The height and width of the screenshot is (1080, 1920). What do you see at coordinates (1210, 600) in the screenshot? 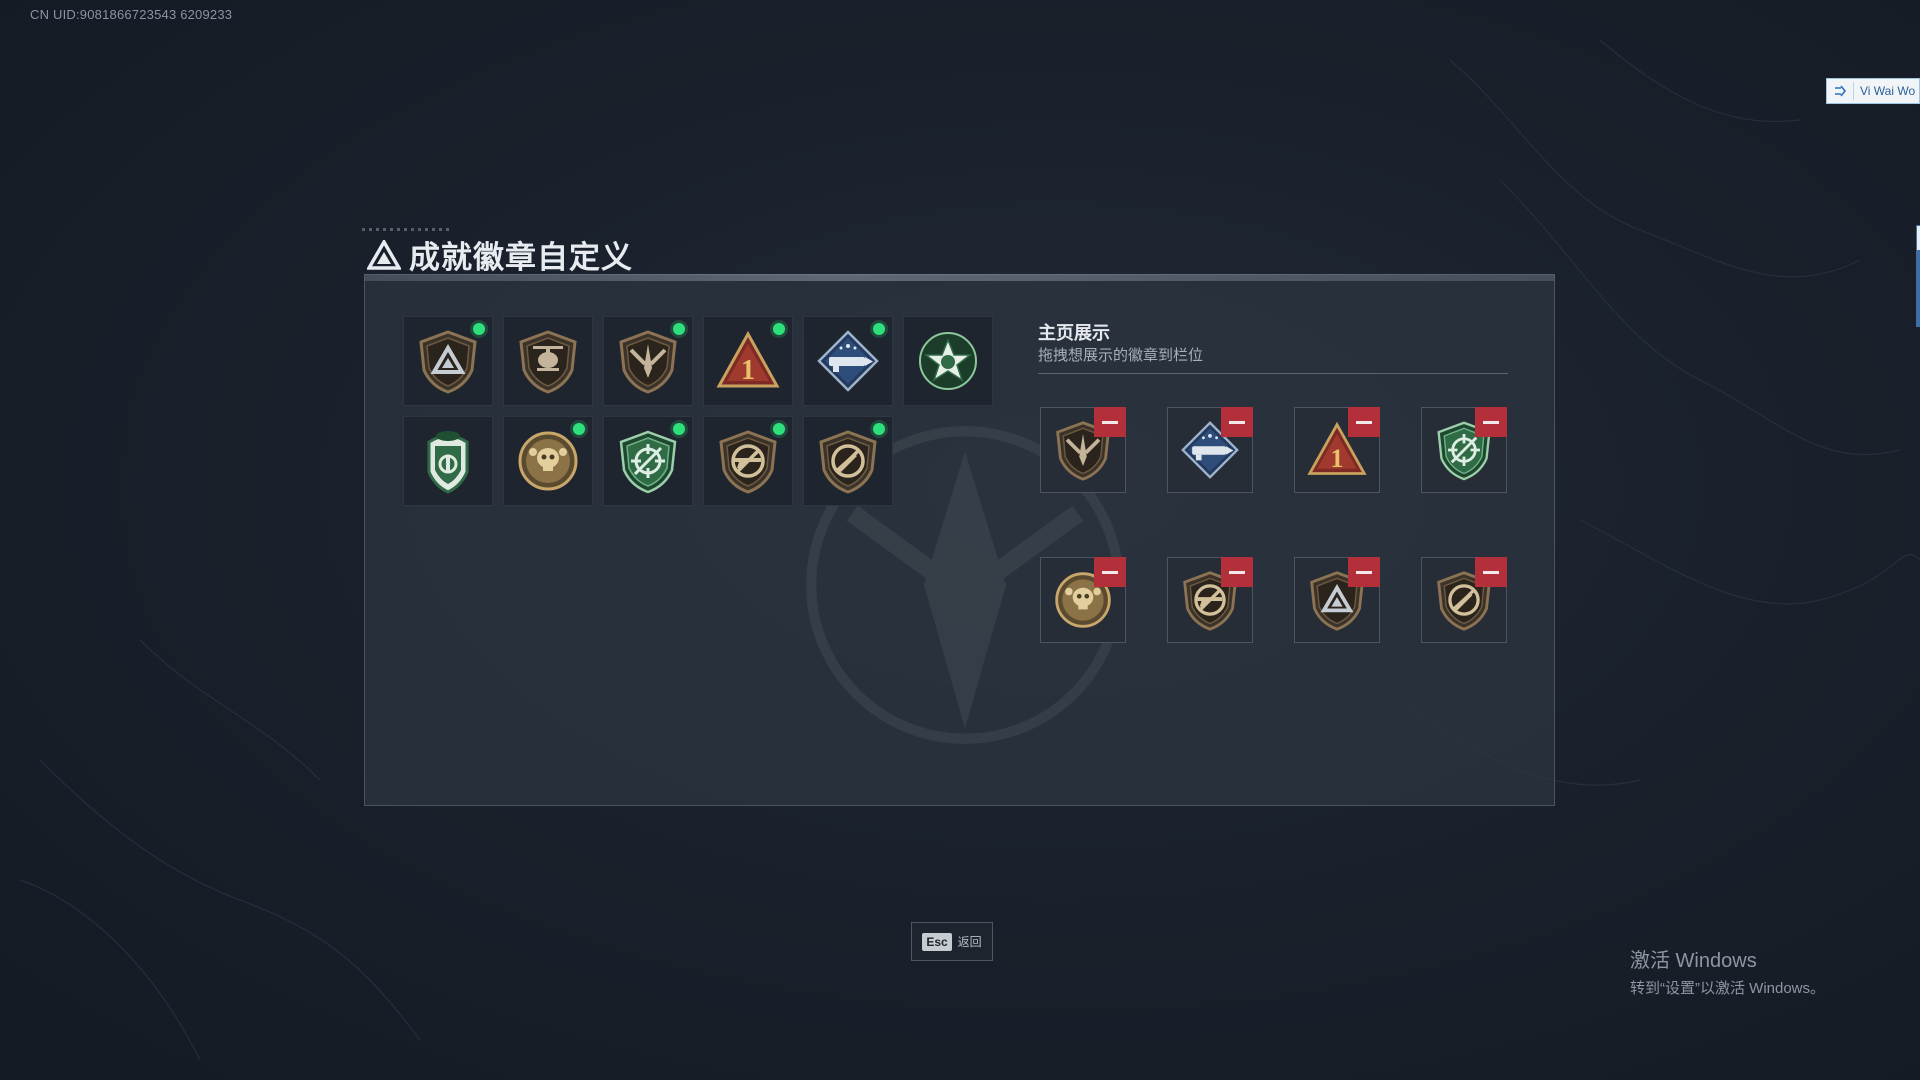
I see `showcase-slot-rifle-no-shield` at bounding box center [1210, 600].